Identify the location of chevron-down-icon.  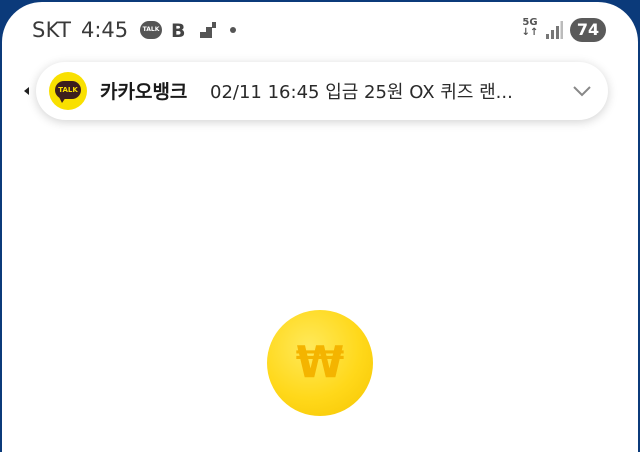
(582, 91).